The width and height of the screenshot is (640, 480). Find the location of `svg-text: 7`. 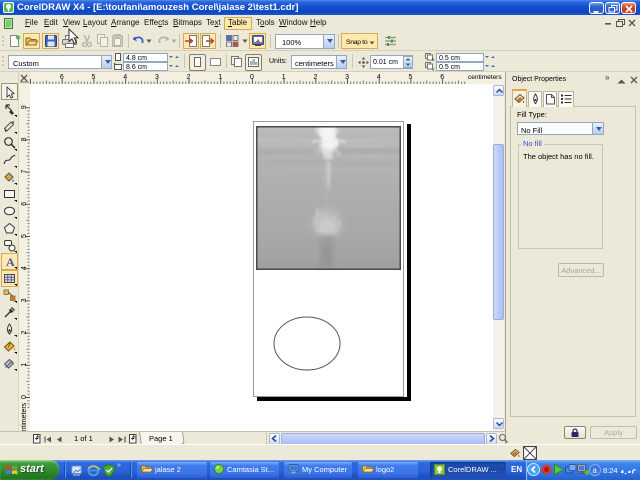

svg-text: 7 is located at coordinates (24, 172).